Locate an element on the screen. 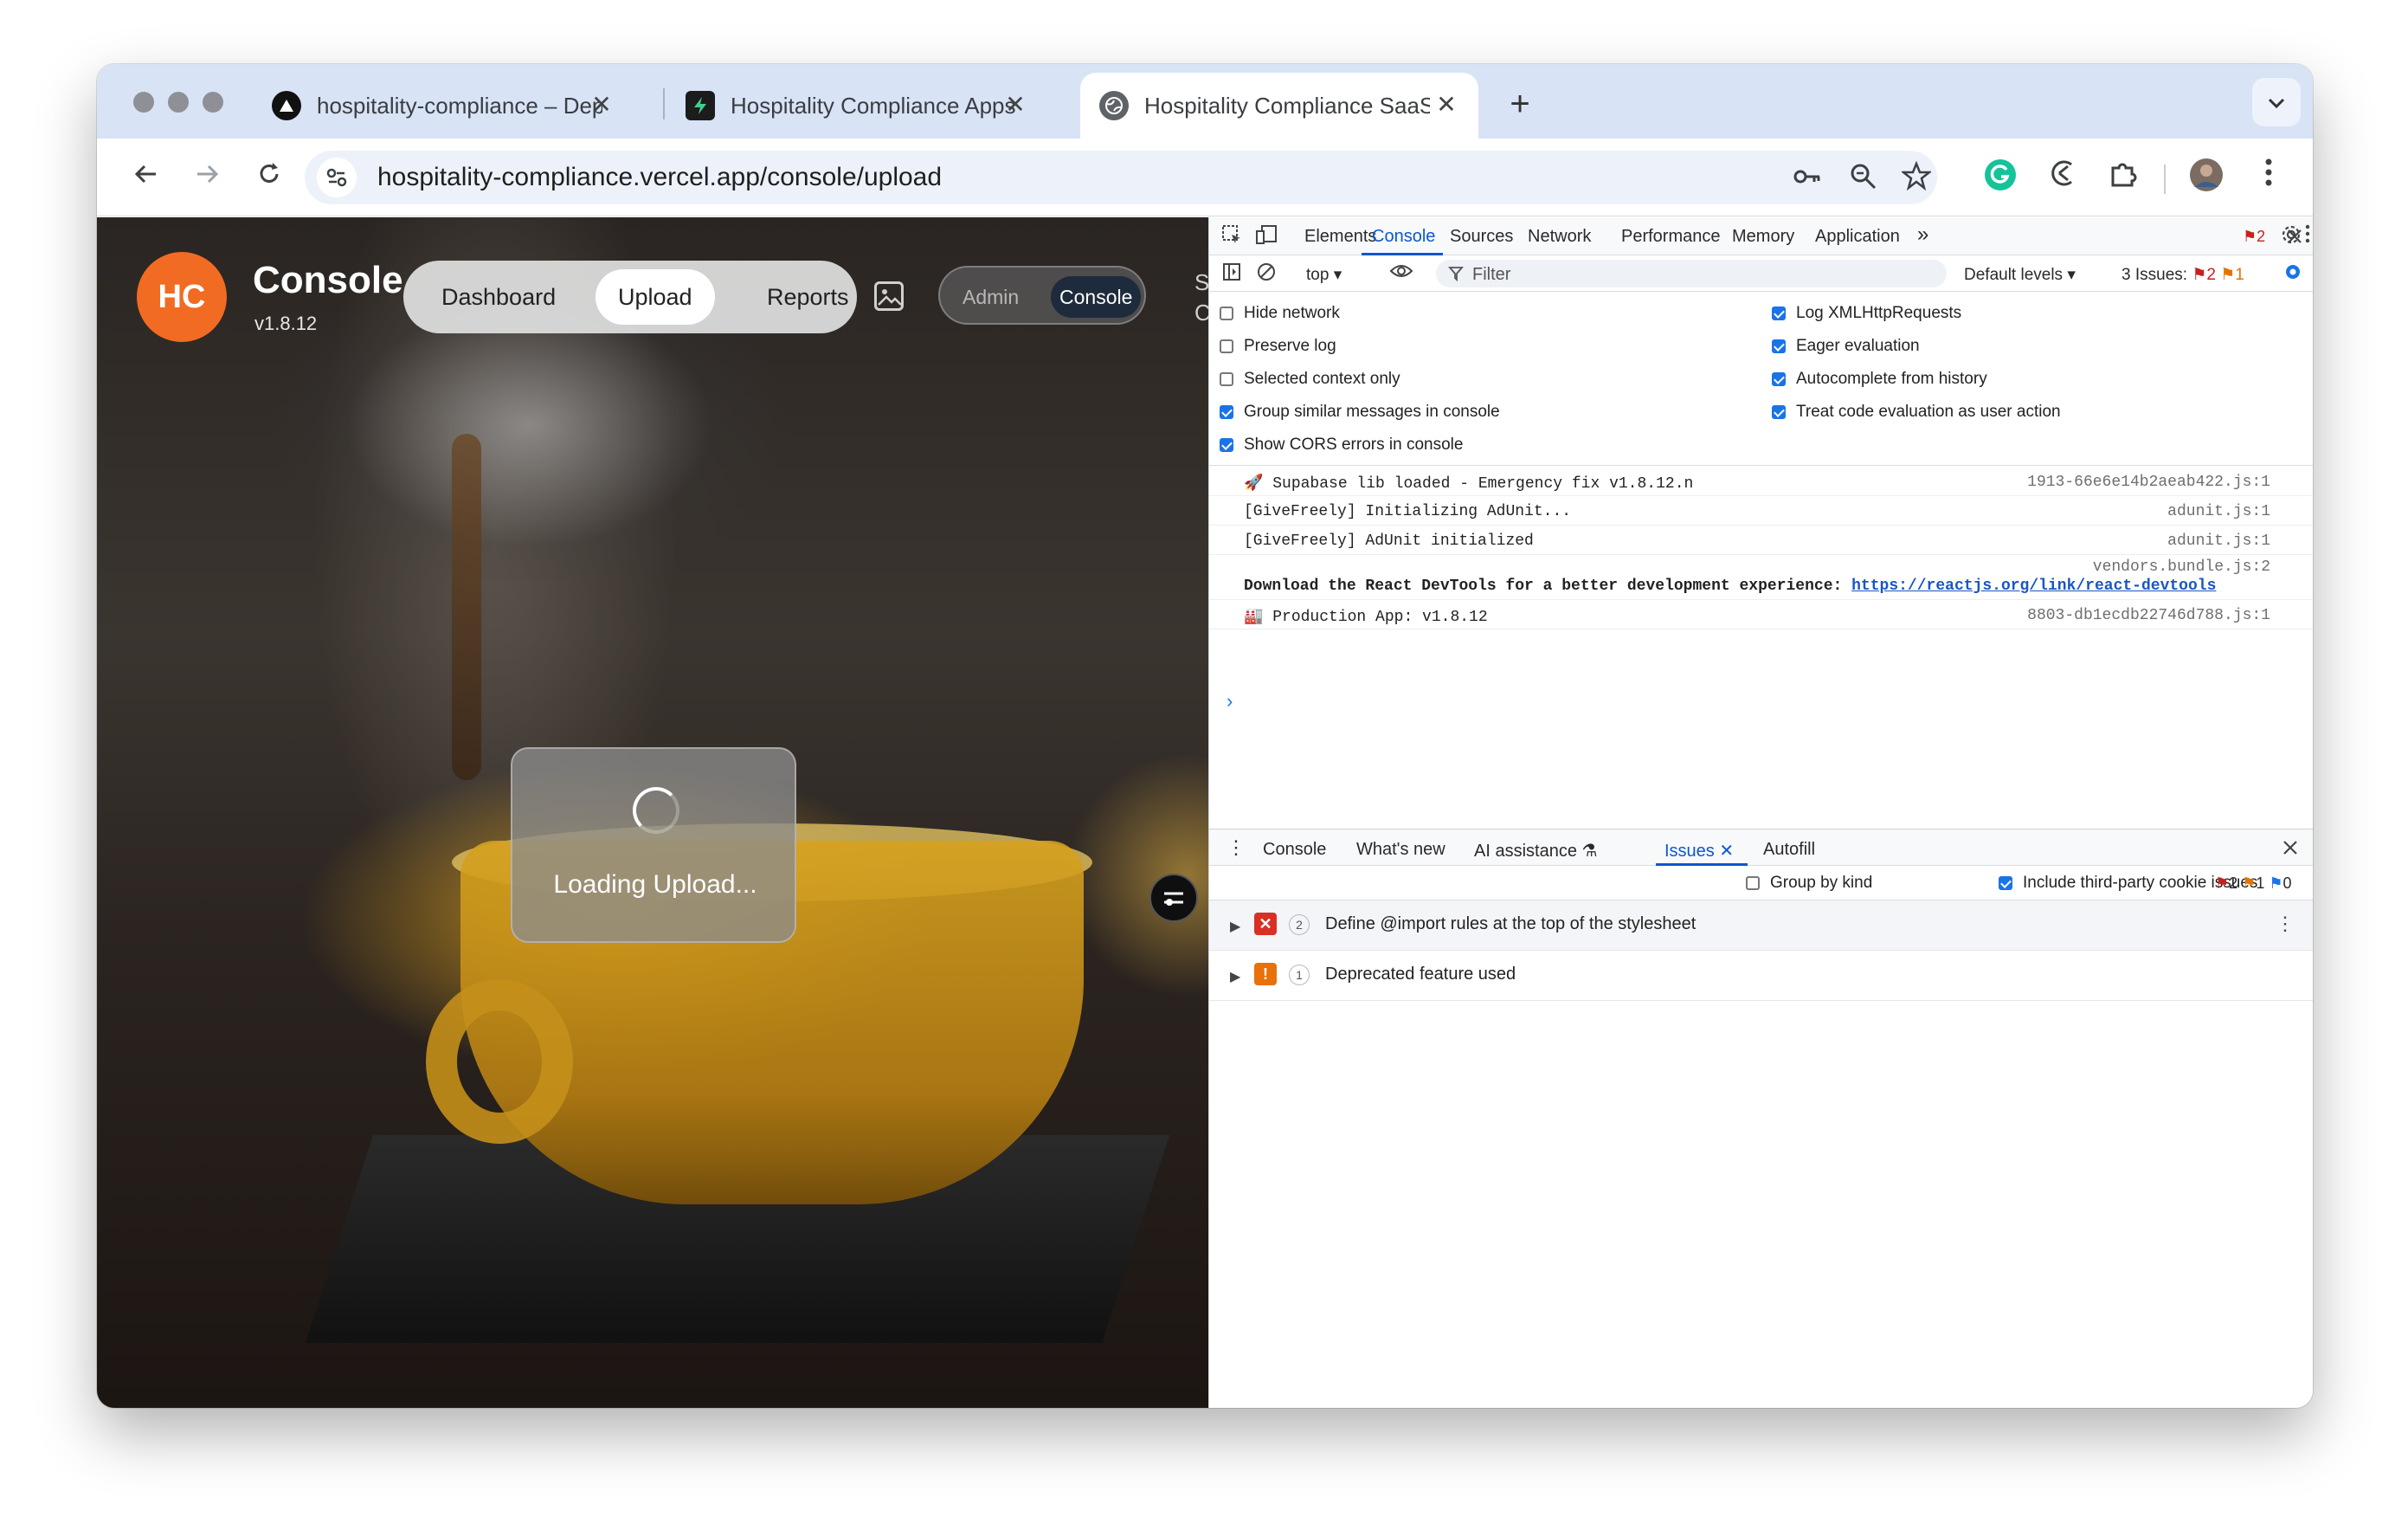  close-drawer-button is located at coordinates (2290, 848).